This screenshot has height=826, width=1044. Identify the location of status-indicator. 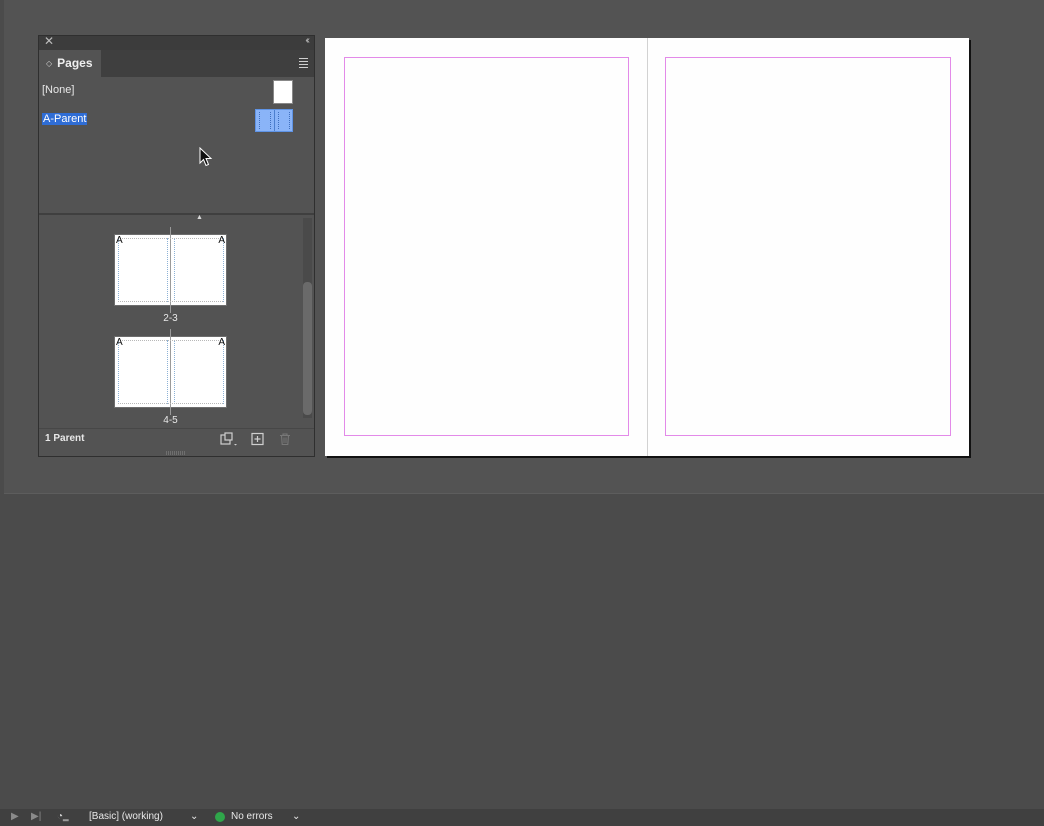
(220, 817).